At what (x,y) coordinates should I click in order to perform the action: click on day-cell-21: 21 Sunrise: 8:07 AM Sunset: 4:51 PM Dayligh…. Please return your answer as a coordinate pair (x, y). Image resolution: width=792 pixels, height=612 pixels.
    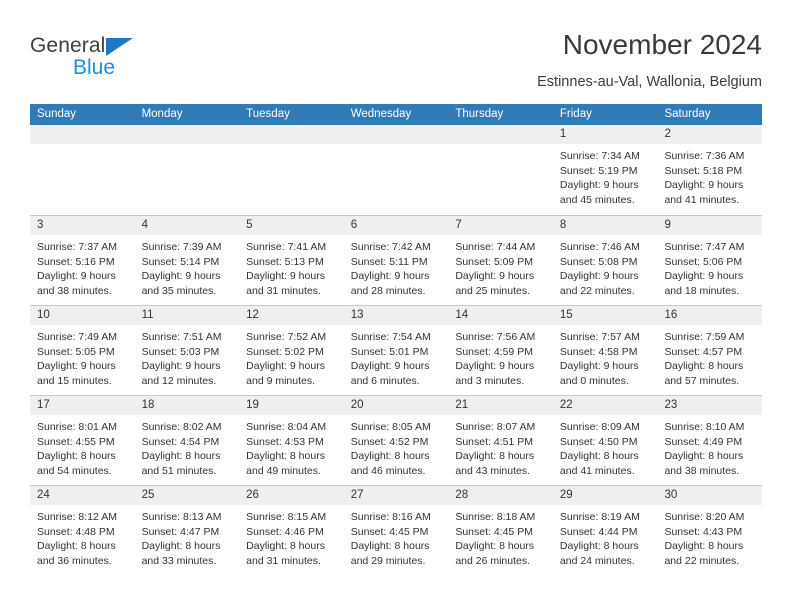
    Looking at the image, I should click on (500, 440).